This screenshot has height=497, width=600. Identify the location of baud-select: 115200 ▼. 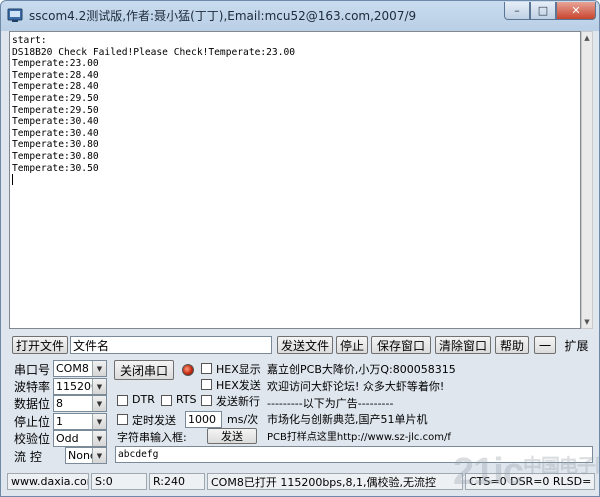
(80, 386).